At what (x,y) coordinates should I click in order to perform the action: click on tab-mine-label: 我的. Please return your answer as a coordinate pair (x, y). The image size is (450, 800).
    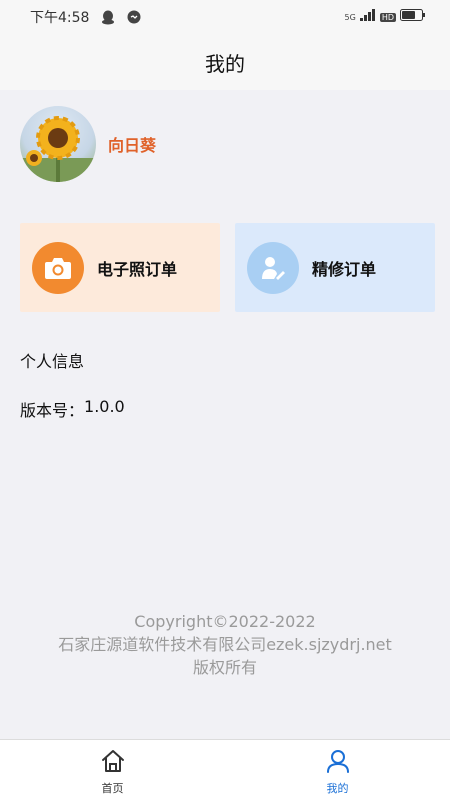
    Looking at the image, I should click on (337, 788).